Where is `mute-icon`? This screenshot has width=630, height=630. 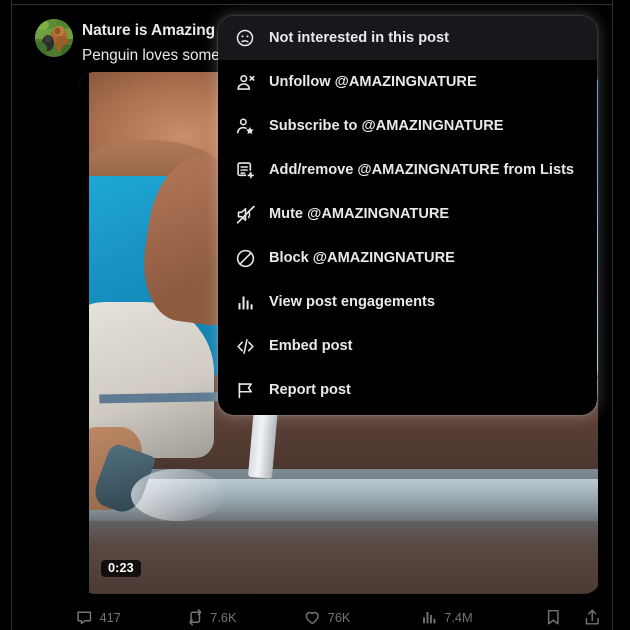 mute-icon is located at coordinates (245, 214).